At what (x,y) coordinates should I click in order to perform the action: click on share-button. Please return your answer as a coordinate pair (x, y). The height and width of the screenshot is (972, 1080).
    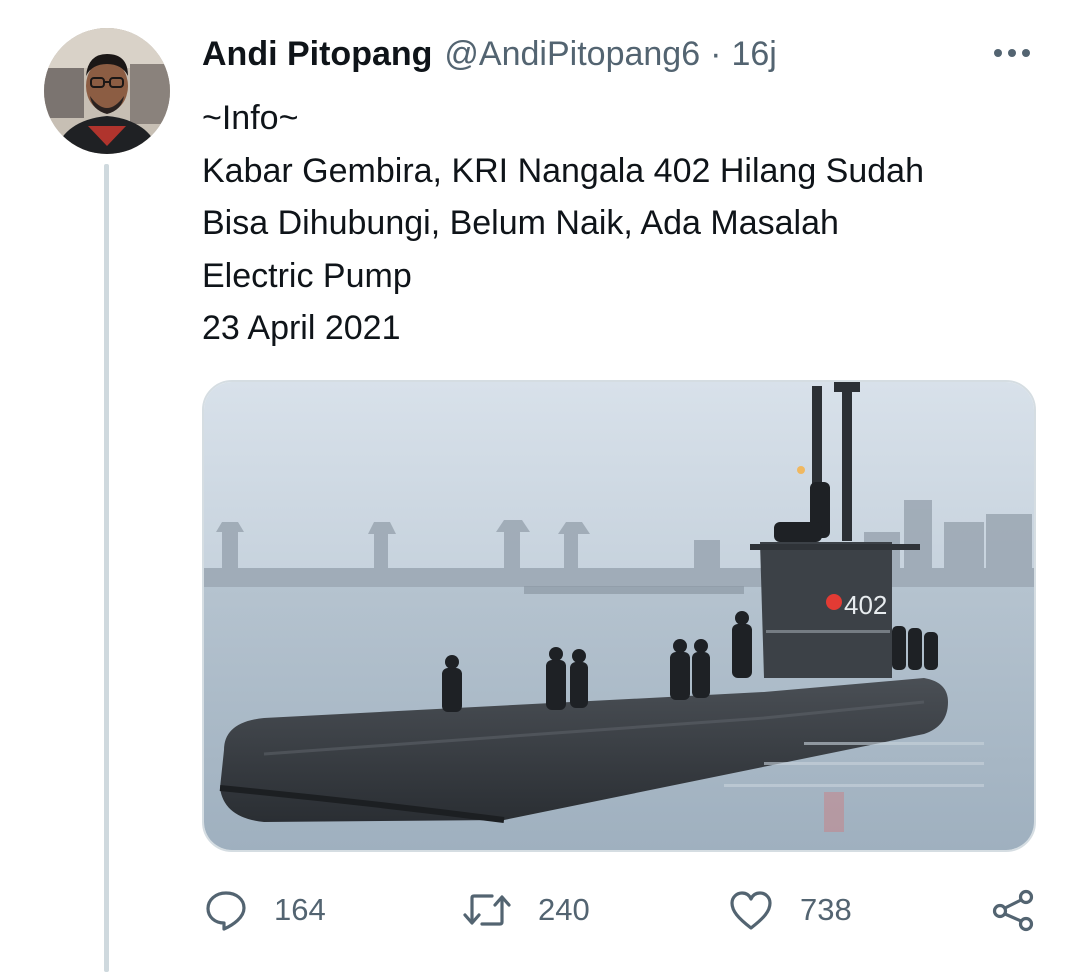
    Looking at the image, I should click on (1013, 910).